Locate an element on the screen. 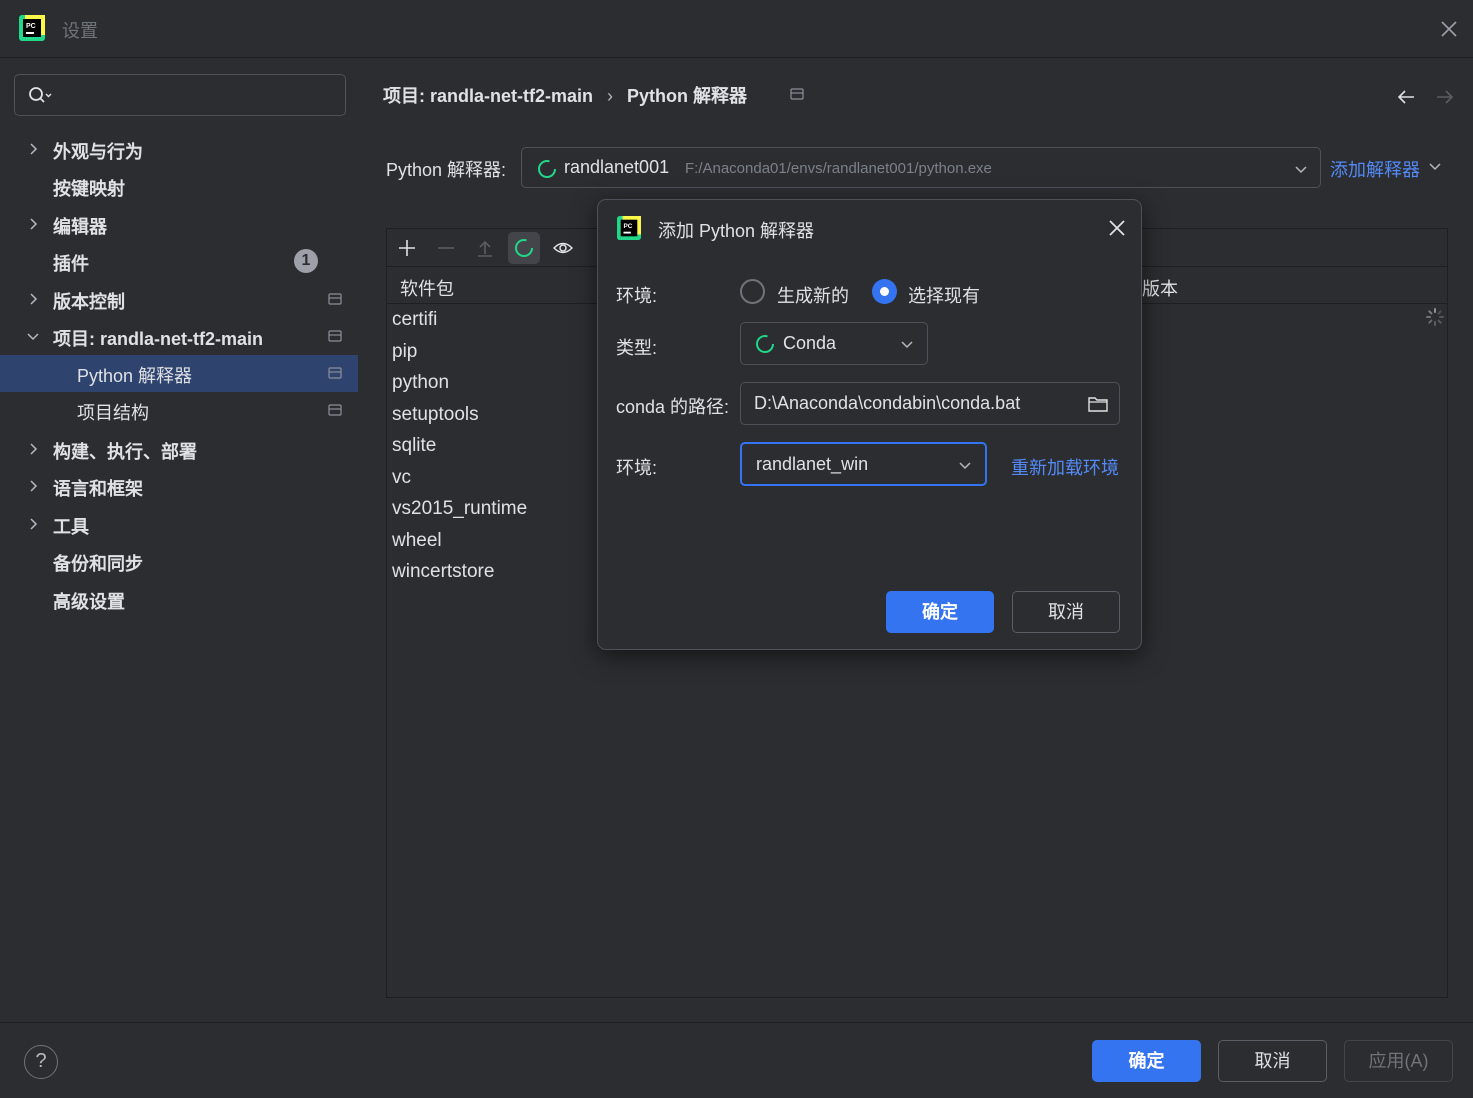 The height and width of the screenshot is (1098, 1473). forward-arrow-icon is located at coordinates (1445, 97).